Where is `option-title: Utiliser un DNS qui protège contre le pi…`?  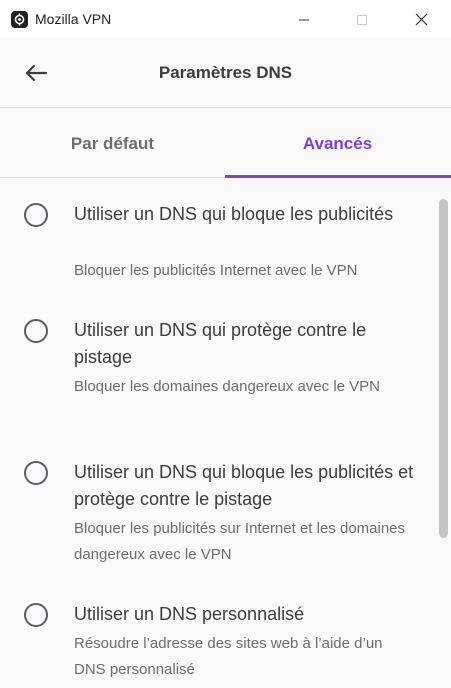
option-title: Utiliser un DNS qui protège contre le pi… is located at coordinates (220, 343).